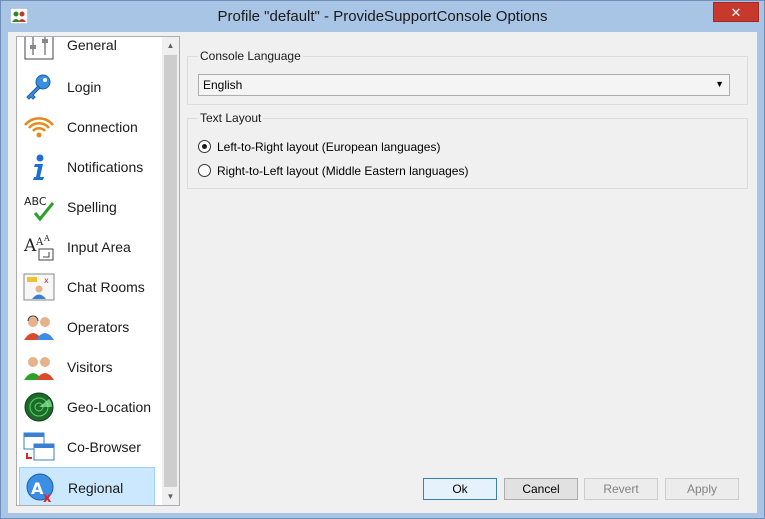  I want to click on nav-item-co-browser: Co-Browser, so click(87, 447).